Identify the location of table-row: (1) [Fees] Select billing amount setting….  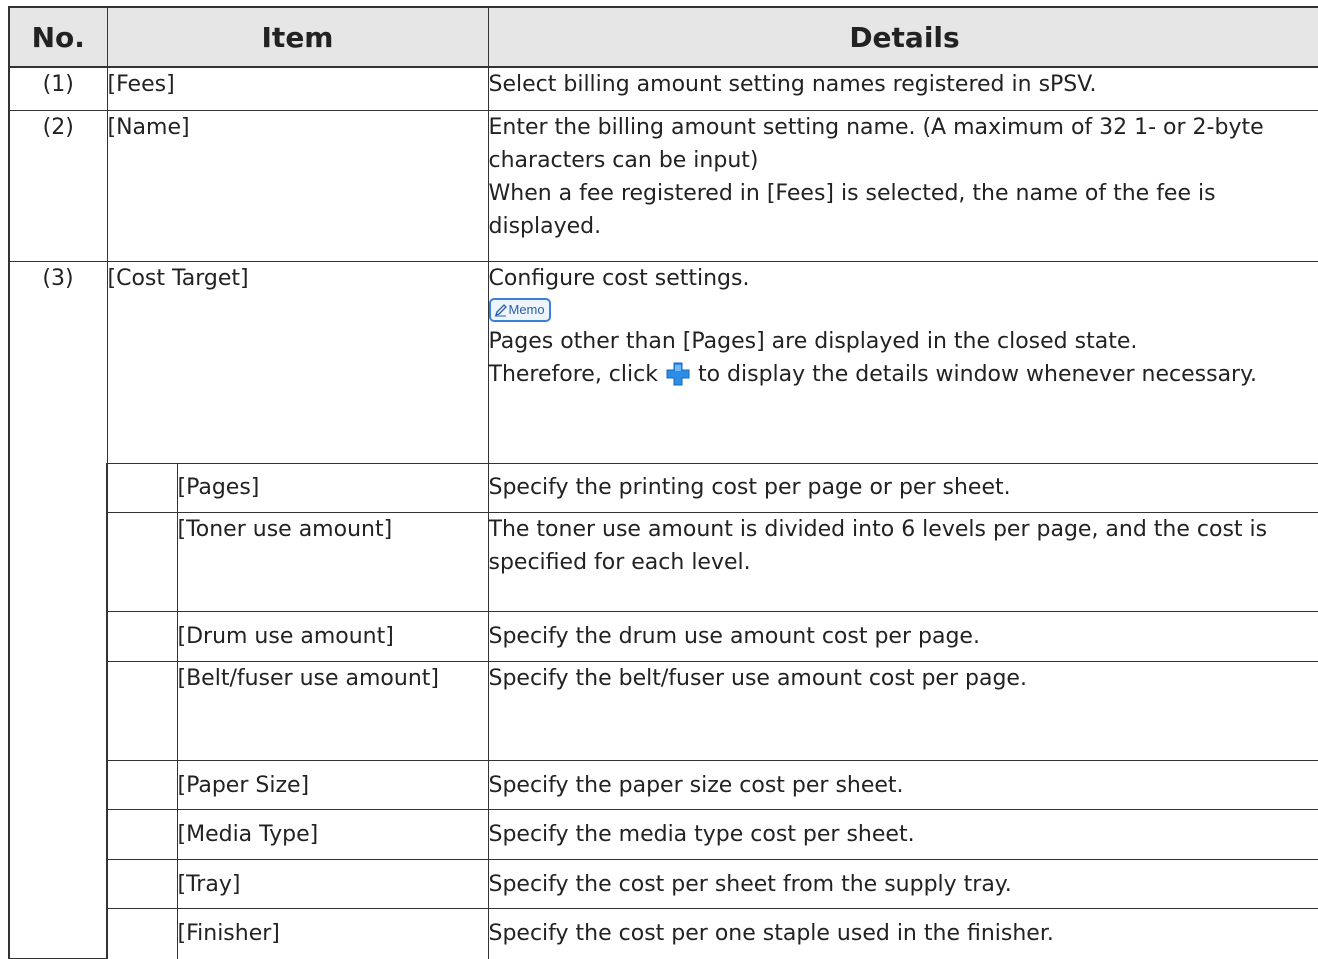
(663, 88).